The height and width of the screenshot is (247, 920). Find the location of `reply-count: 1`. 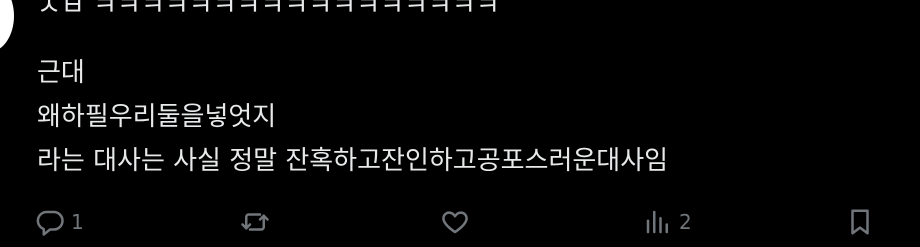

reply-count: 1 is located at coordinates (77, 222).